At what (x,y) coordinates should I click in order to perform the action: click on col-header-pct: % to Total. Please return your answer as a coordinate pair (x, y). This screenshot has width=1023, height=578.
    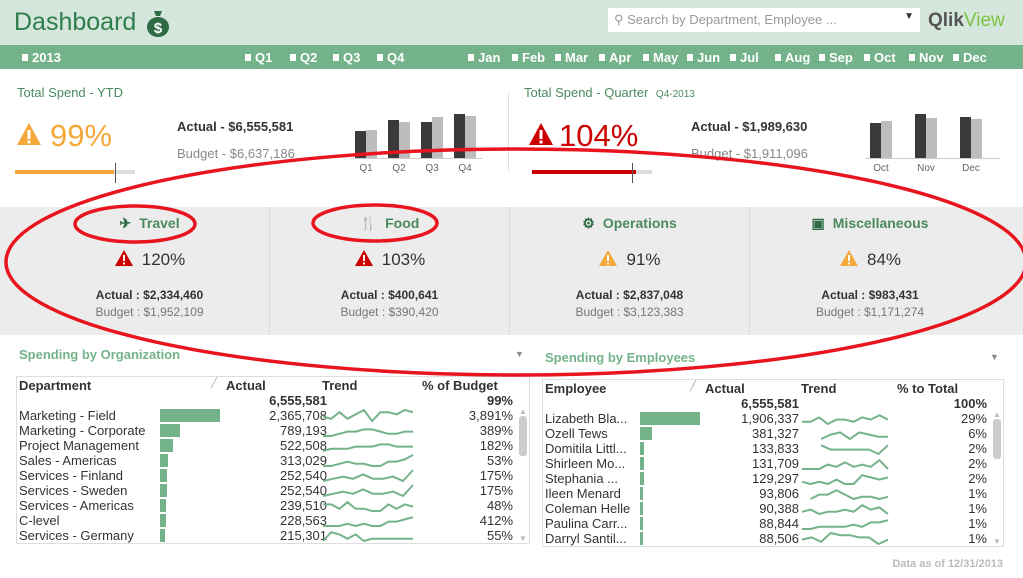
    Looking at the image, I should click on (927, 388).